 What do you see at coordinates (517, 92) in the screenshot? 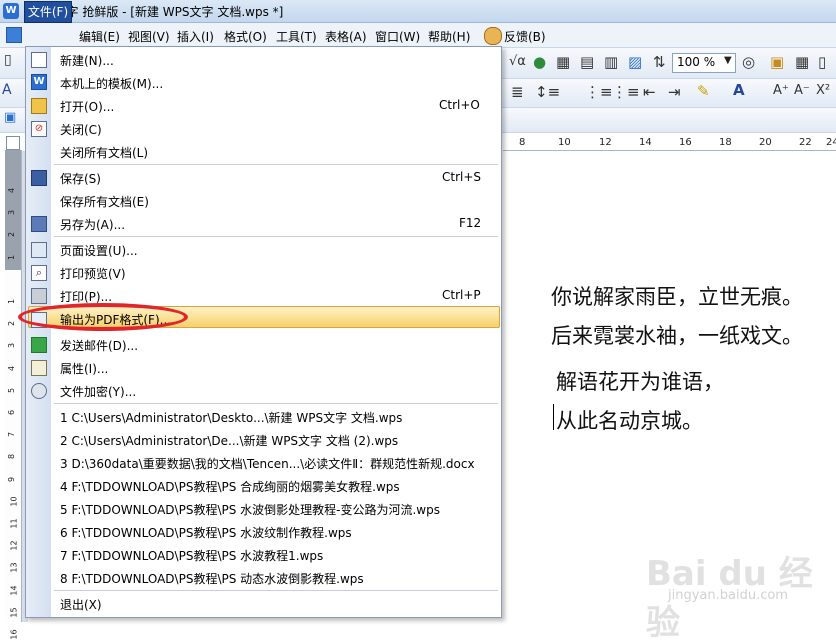
I see `align-icon: ≣` at bounding box center [517, 92].